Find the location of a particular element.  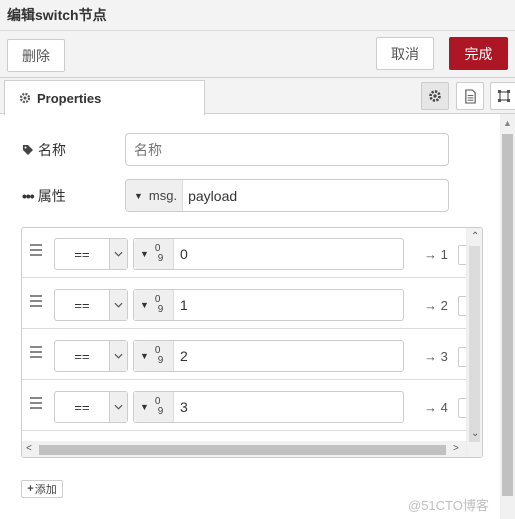

rule-row: == ▼ 0 9 1 → 2 is located at coordinates (247, 304).